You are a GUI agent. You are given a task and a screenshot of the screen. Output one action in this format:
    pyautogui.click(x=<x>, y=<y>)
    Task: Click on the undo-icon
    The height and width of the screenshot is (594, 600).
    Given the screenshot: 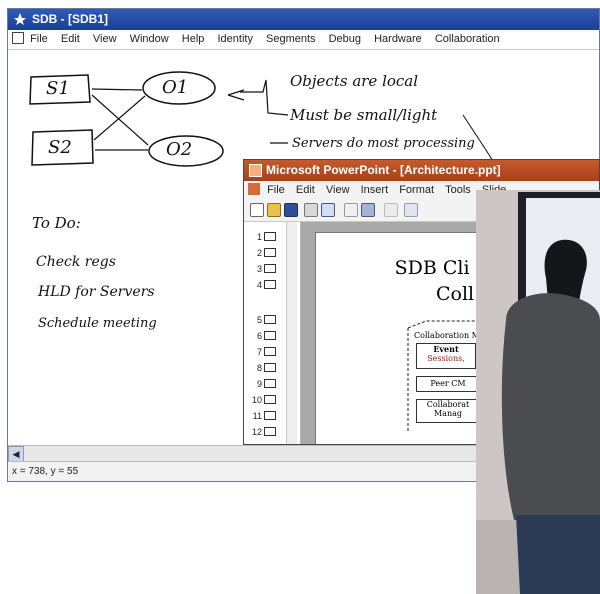 What is the action you would take?
    pyautogui.click(x=391, y=210)
    